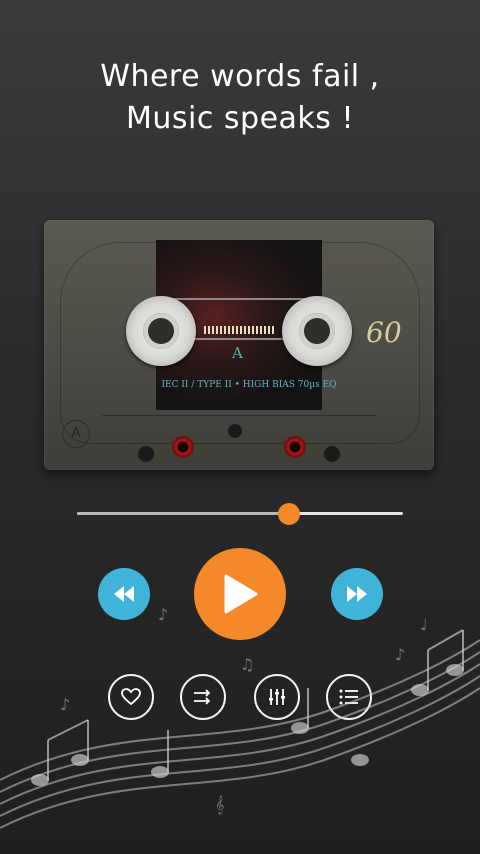 This screenshot has height=854, width=480. Describe the element at coordinates (249, 385) in the screenshot. I see `spec-text: IEC II / TYPE II • HIGH BIAS 70µs EQ` at that location.